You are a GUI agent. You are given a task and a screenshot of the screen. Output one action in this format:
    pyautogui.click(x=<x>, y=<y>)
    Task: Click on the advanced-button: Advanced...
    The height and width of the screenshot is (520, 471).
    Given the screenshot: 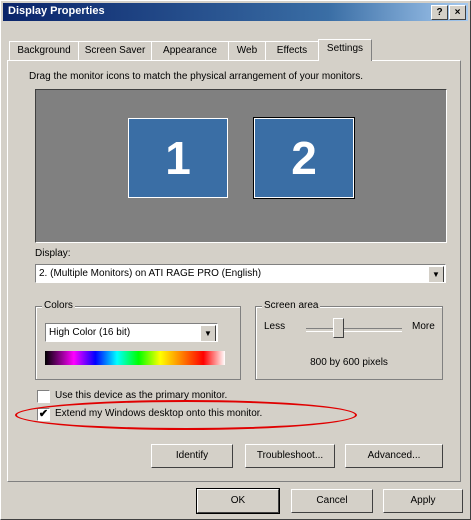 What is the action you would take?
    pyautogui.click(x=394, y=456)
    